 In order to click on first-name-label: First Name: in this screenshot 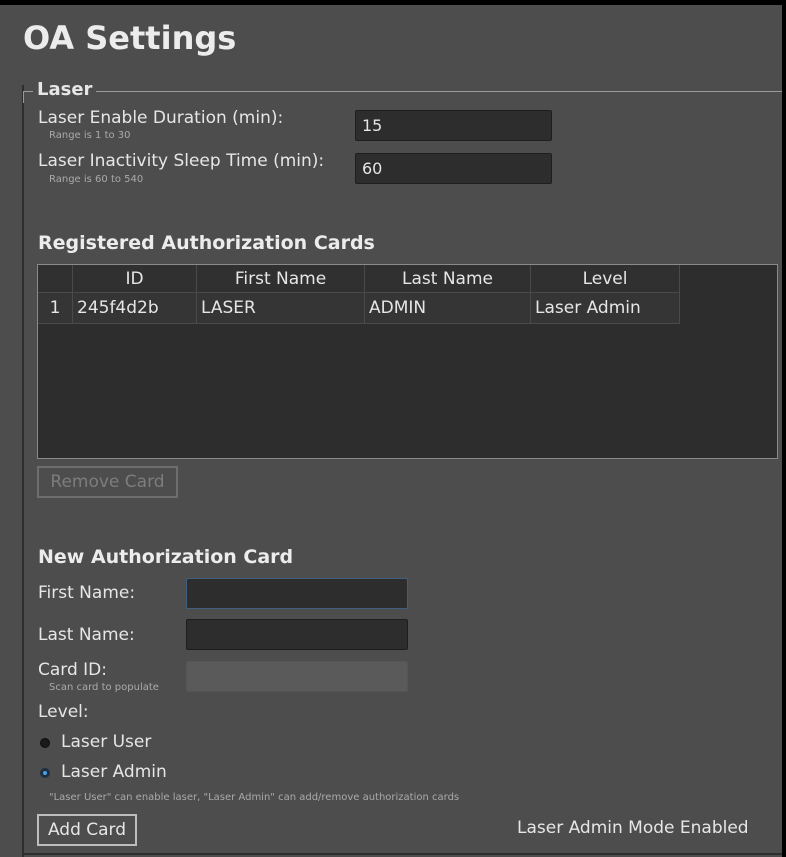, I will do `click(87, 593)`.